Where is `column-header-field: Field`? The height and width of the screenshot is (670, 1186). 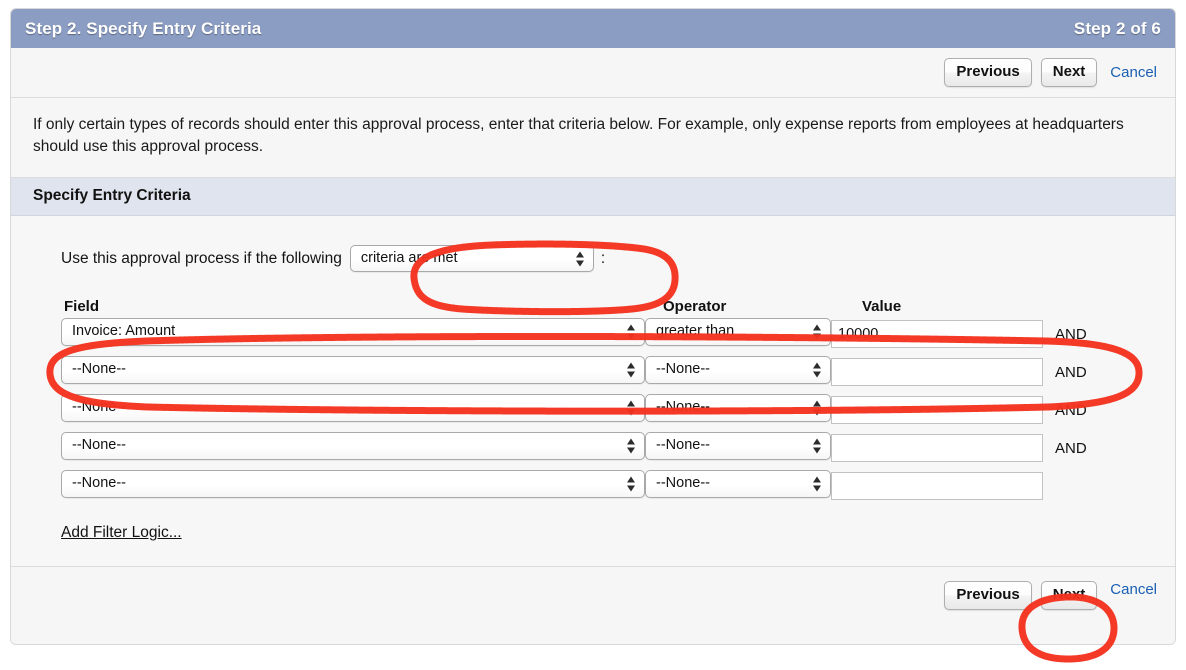
column-header-field: Field is located at coordinates (82, 306).